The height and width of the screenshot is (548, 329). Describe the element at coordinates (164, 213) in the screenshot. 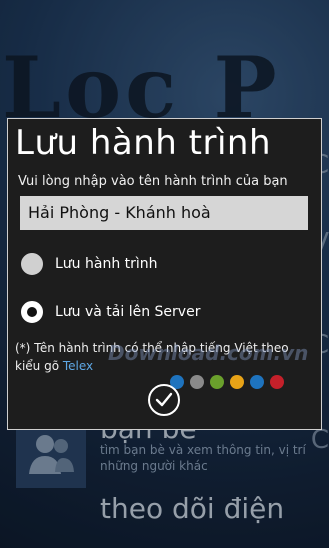

I see `trip-name-input` at that location.